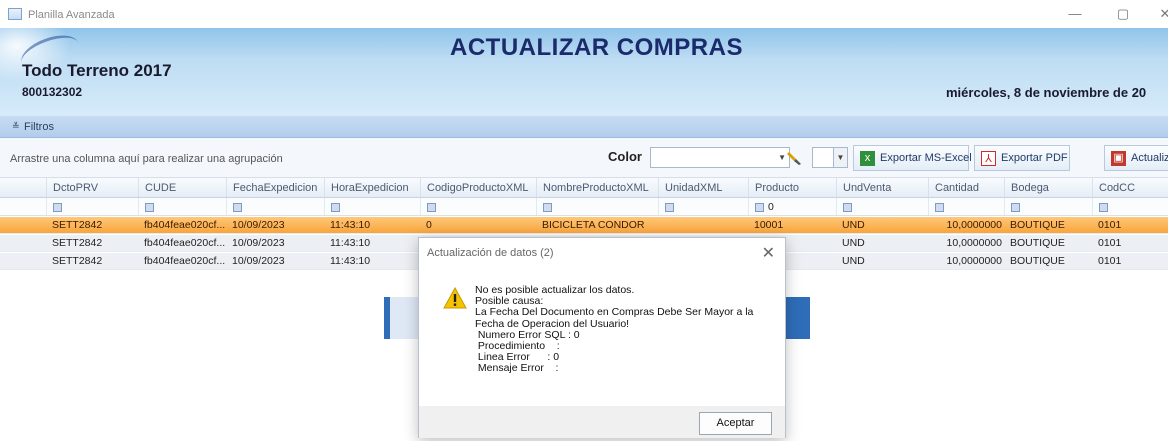 This screenshot has height=441, width=1168. What do you see at coordinates (1075, 14) in the screenshot?
I see `minimize-button: —` at bounding box center [1075, 14].